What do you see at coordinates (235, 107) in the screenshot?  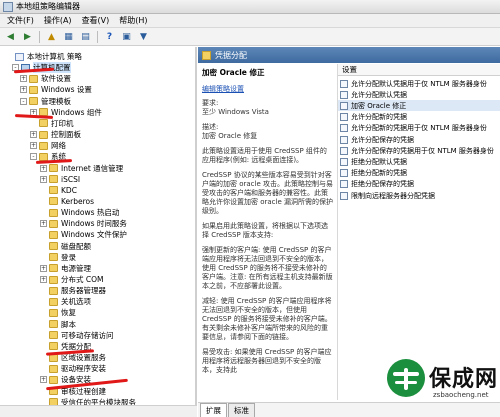 I see `description-paragraph: 要求: 至少 Windows Vista` at bounding box center [235, 107].